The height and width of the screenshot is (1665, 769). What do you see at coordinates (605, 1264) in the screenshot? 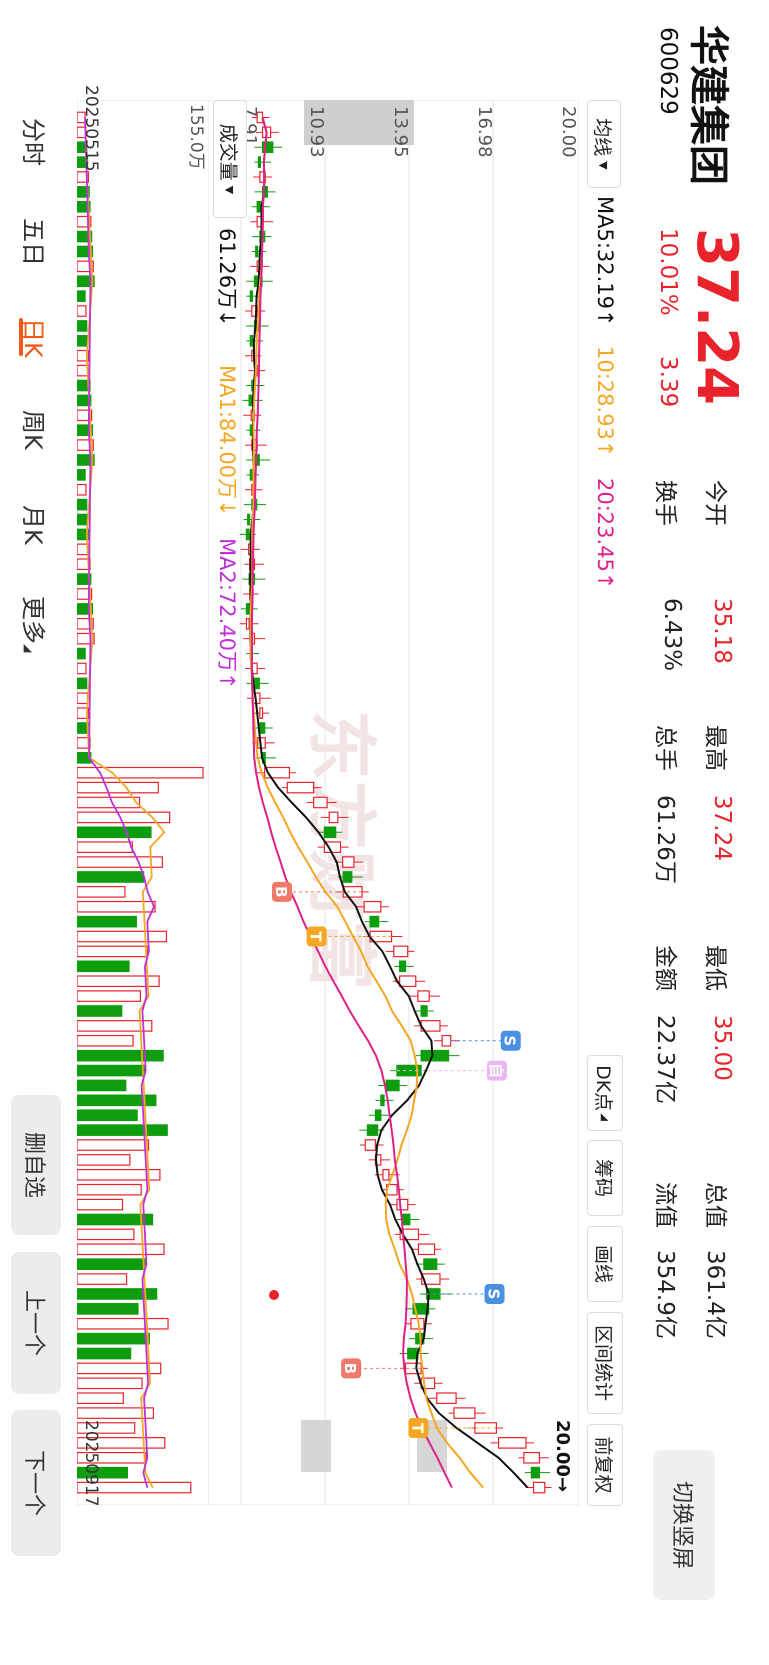
I see `draw-line-button: 画线` at bounding box center [605, 1264].